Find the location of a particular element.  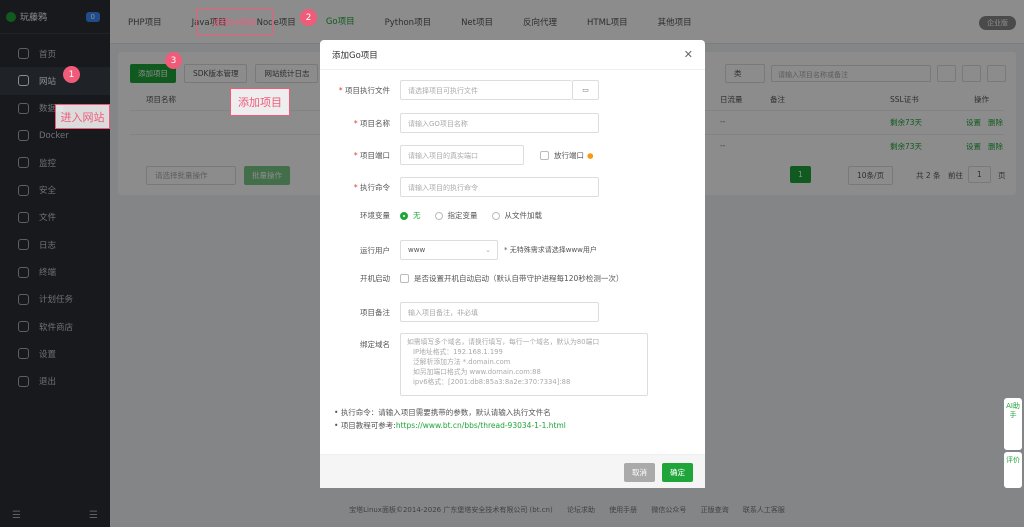

port-input: 请输入项目的真实端口 is located at coordinates (462, 155).